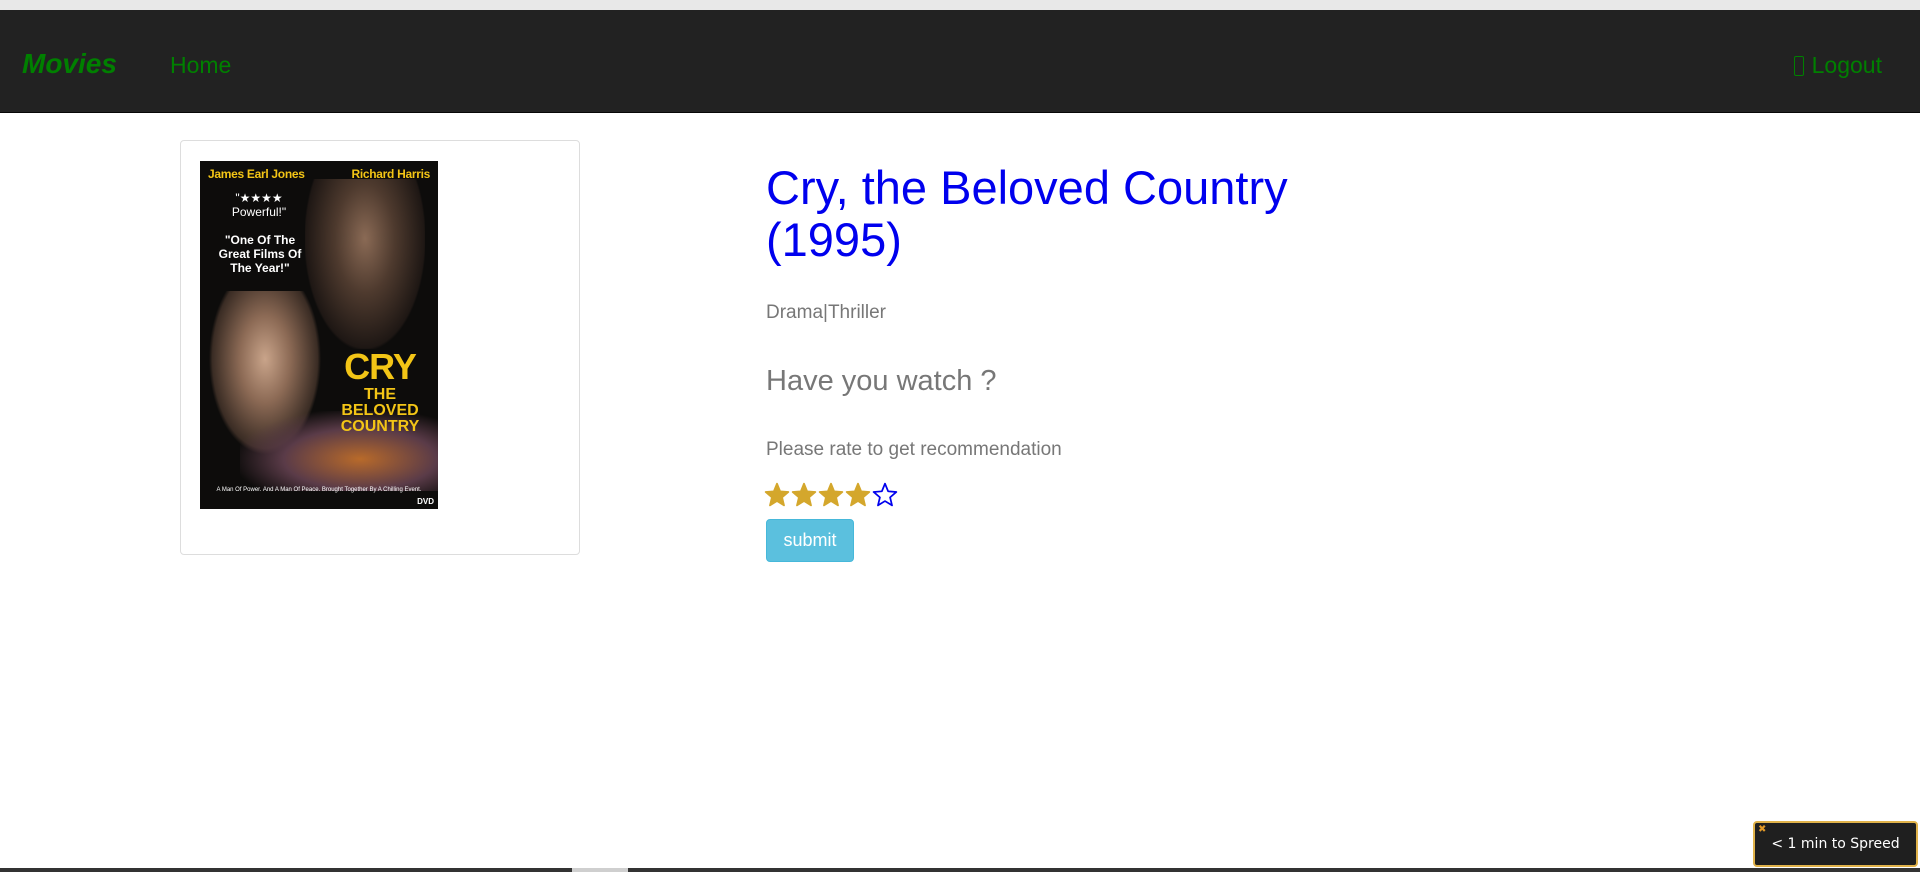 The width and height of the screenshot is (1920, 872). What do you see at coordinates (200, 65) in the screenshot?
I see `nav-home-link: Home` at bounding box center [200, 65].